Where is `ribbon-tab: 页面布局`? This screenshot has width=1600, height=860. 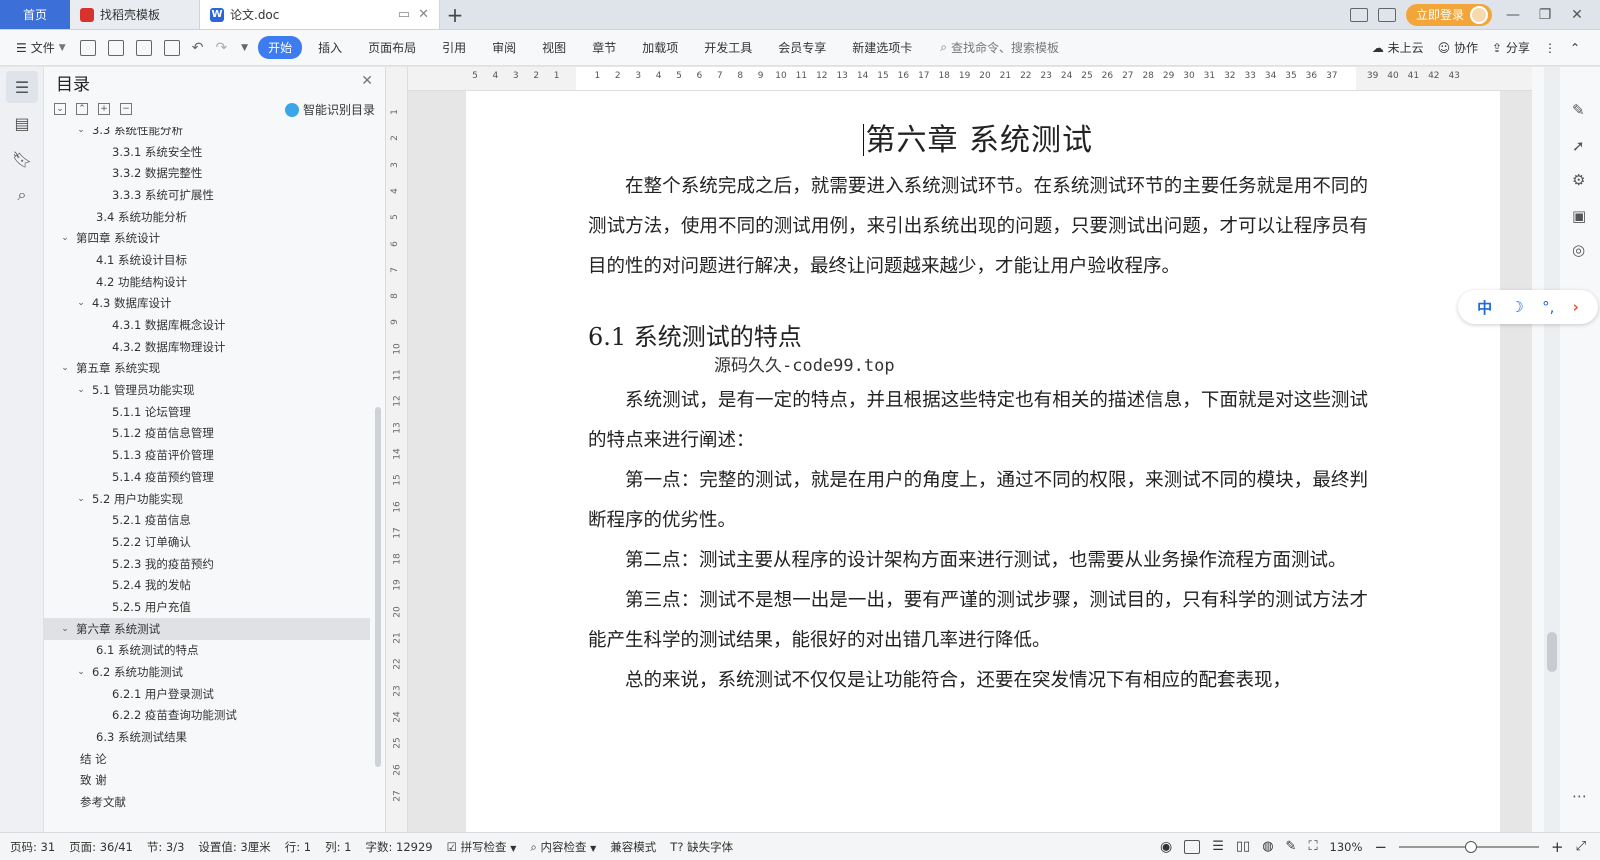
ribbon-tab: 页面布局 is located at coordinates (392, 47).